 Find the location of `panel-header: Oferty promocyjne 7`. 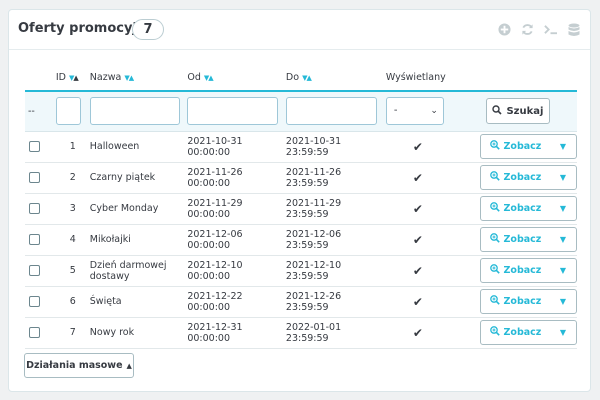

panel-header: Oferty promocyjne 7 is located at coordinates (299, 30).